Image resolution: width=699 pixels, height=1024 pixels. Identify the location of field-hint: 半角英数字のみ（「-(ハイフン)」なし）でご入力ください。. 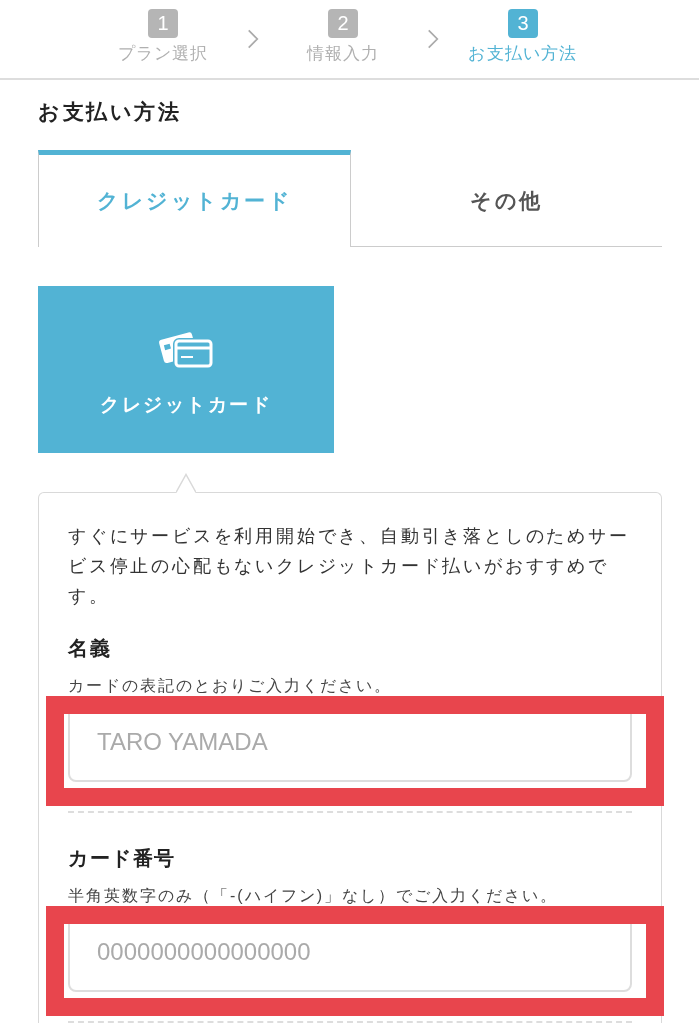
(313, 896).